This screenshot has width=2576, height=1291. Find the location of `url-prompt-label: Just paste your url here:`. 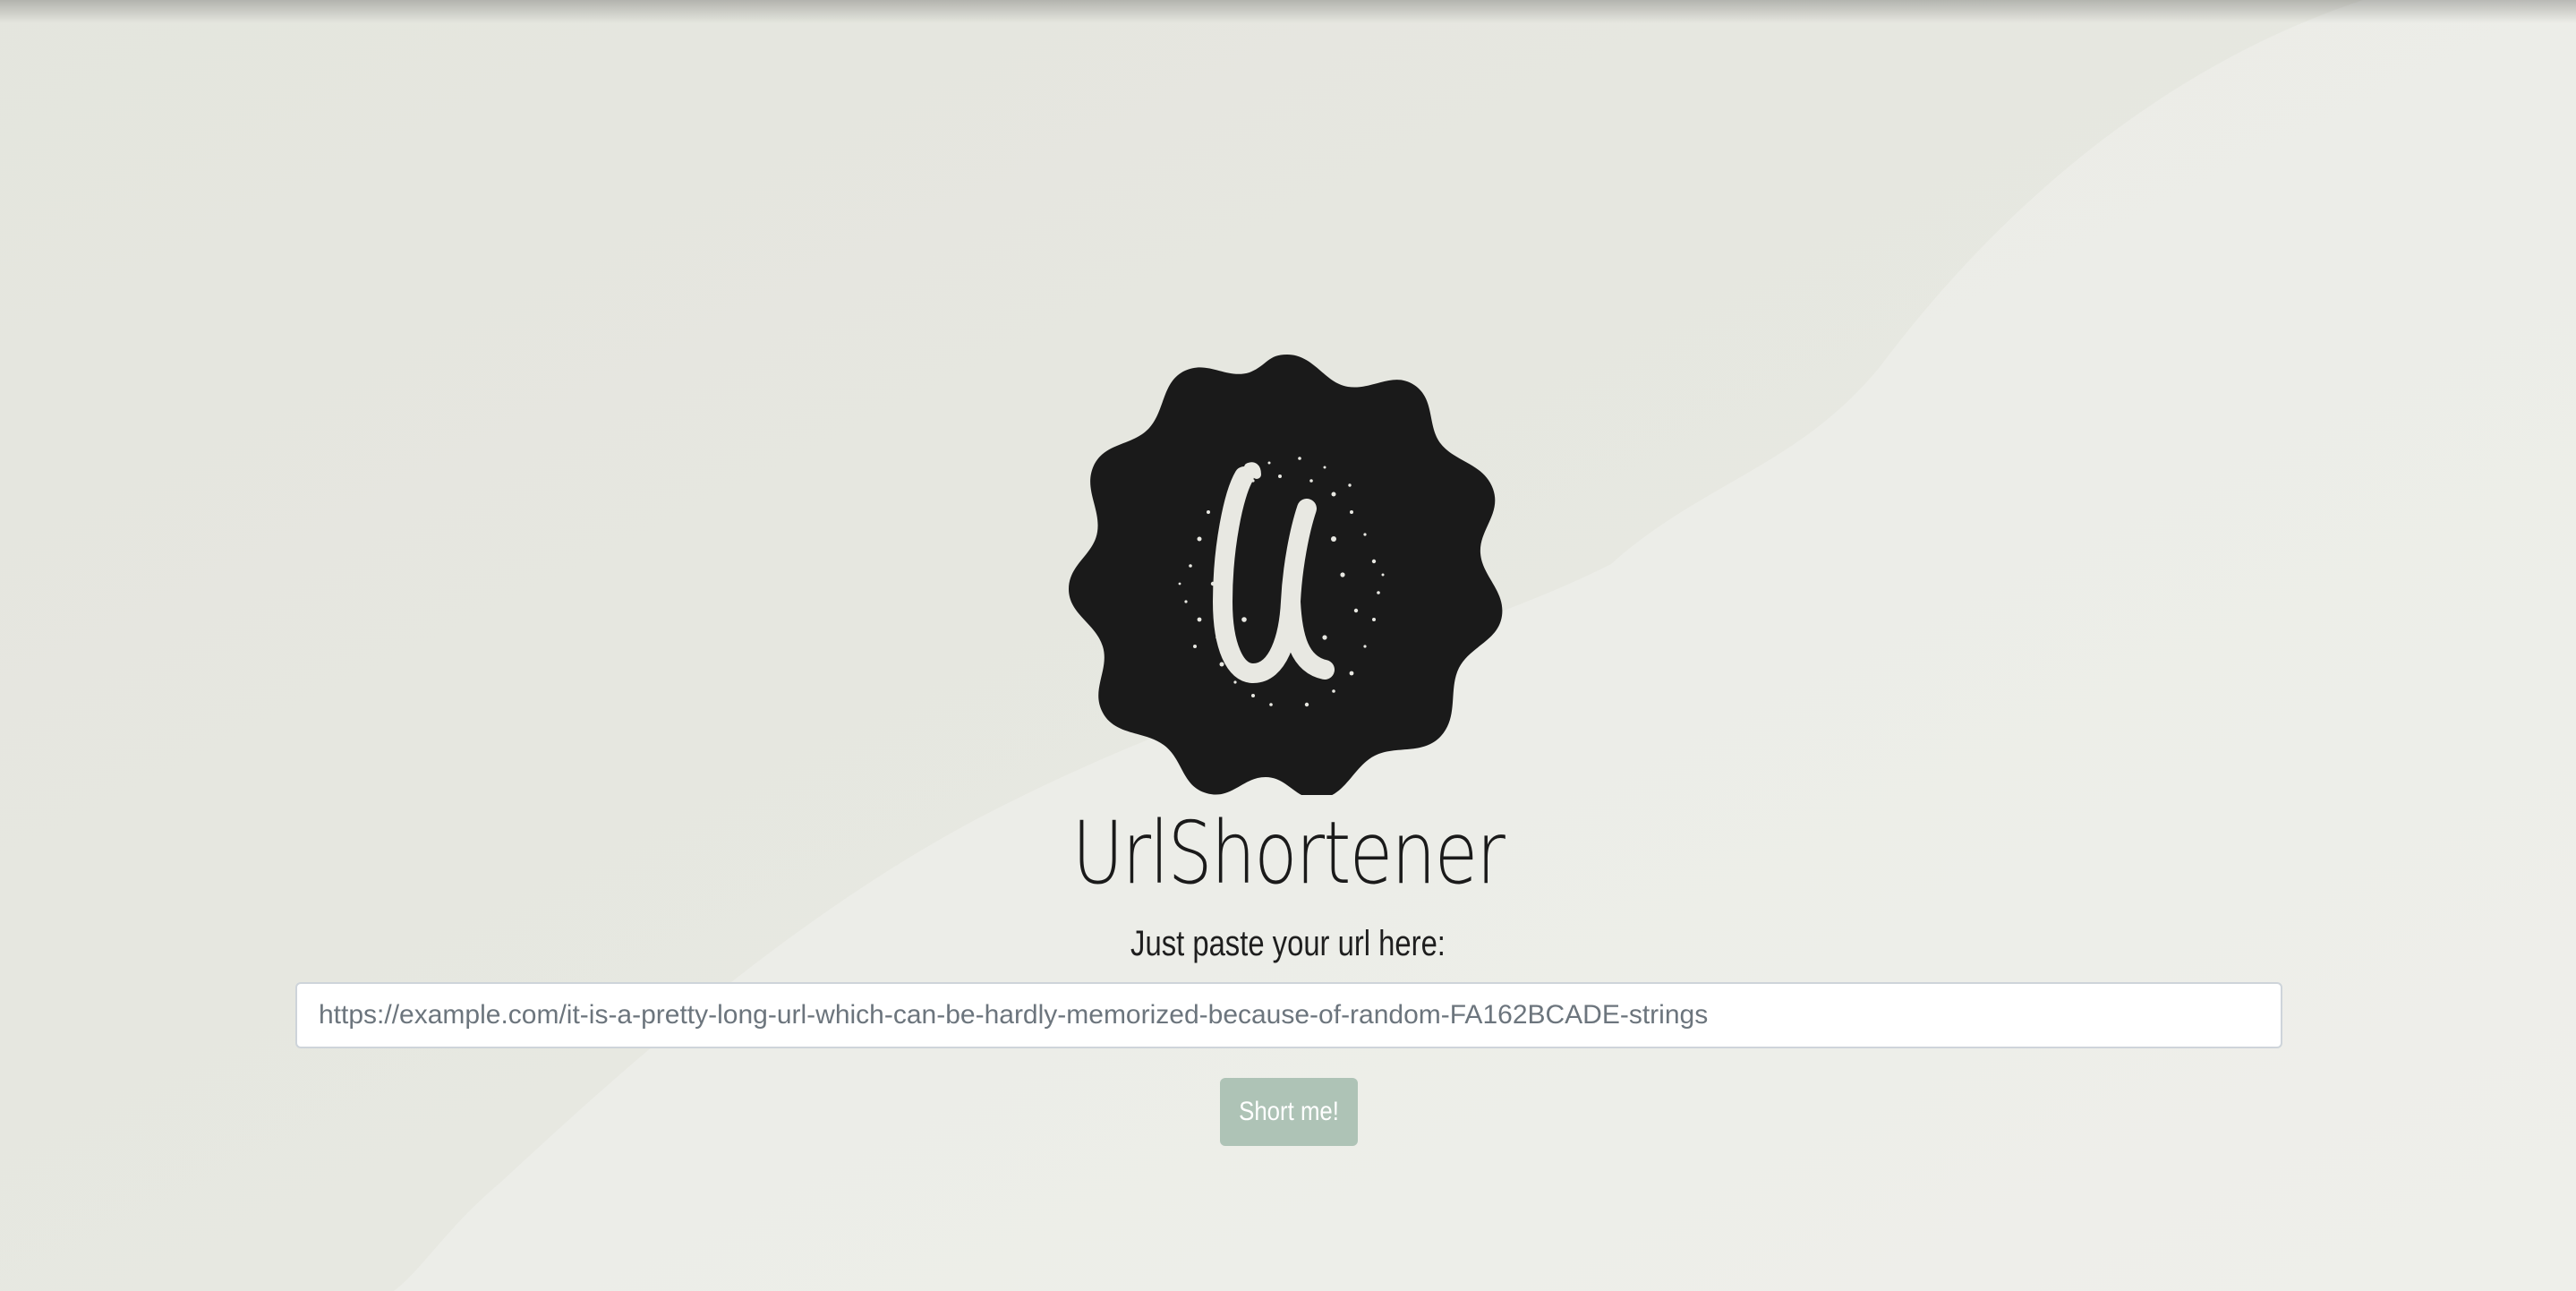

url-prompt-label: Just paste your url here: is located at coordinates (1288, 943).